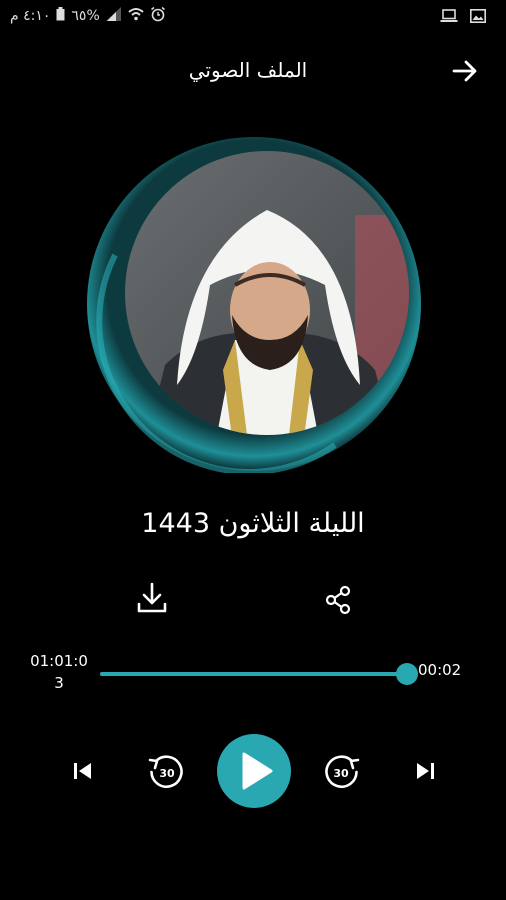  I want to click on rewind-seconds-label: 30, so click(167, 773).